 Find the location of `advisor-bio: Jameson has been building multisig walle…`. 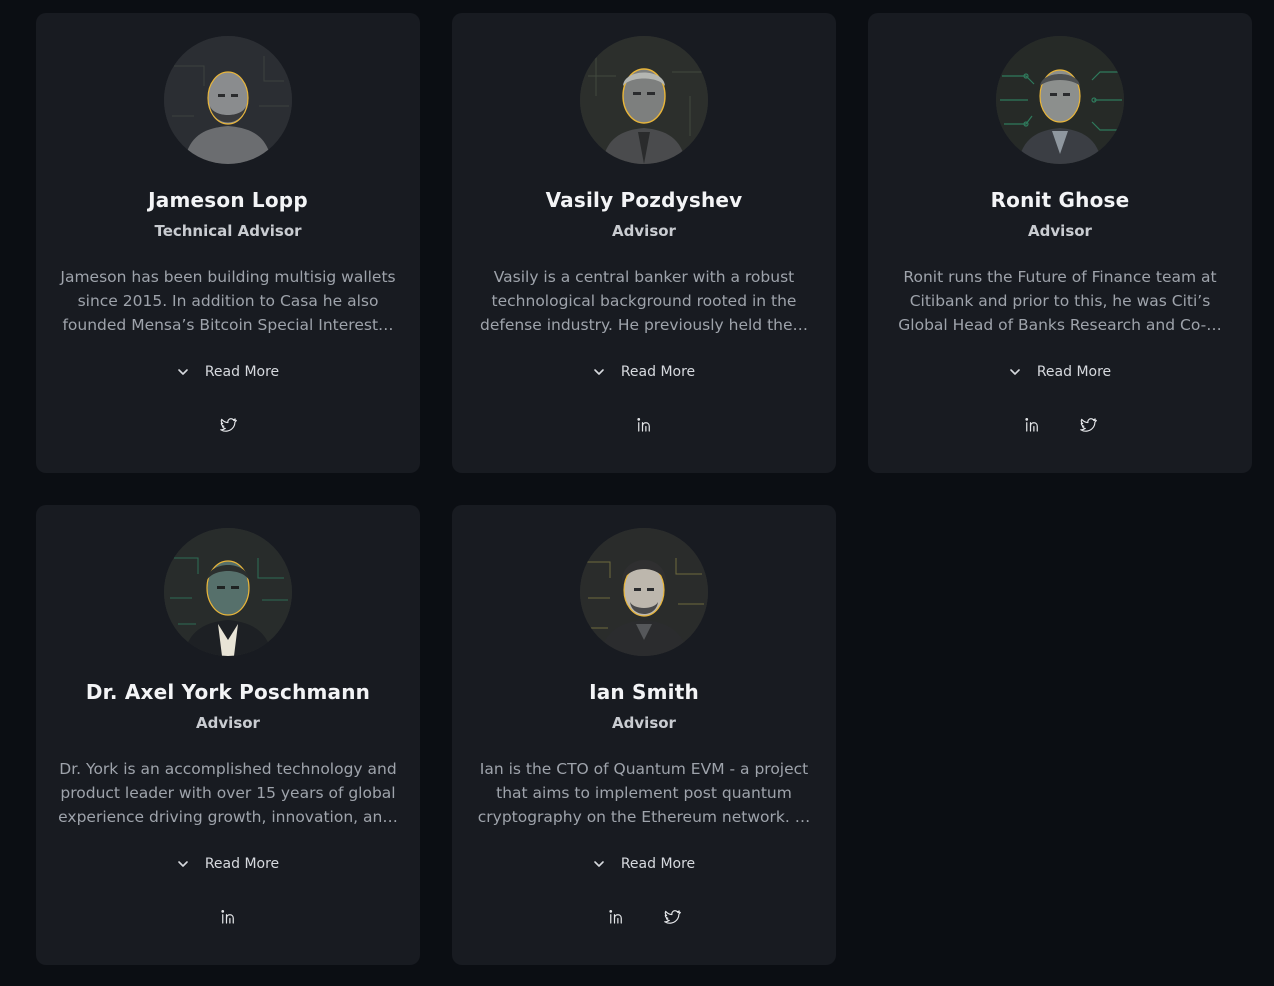

advisor-bio: Jameson has been building multisig walle… is located at coordinates (228, 301).